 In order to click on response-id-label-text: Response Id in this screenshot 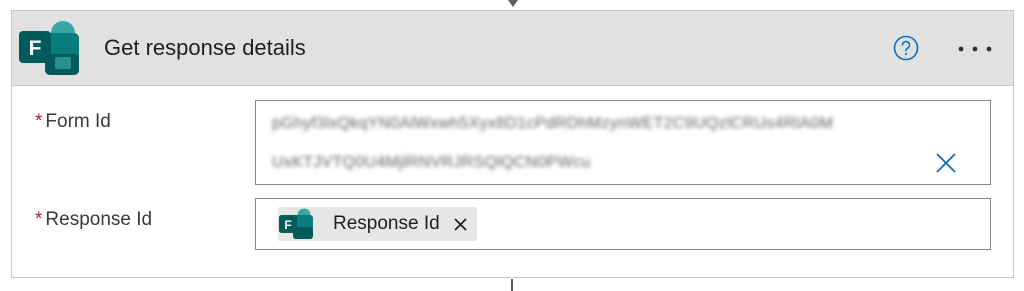, I will do `click(99, 219)`.